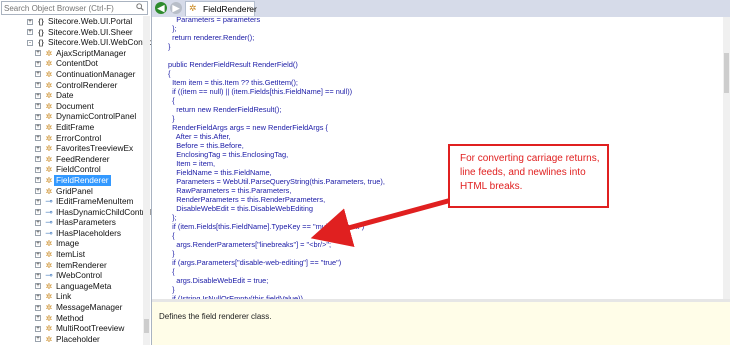 Image resolution: width=730 pixels, height=345 pixels. What do you see at coordinates (78, 338) in the screenshot?
I see `tree-item-label: Placeholder` at bounding box center [78, 338].